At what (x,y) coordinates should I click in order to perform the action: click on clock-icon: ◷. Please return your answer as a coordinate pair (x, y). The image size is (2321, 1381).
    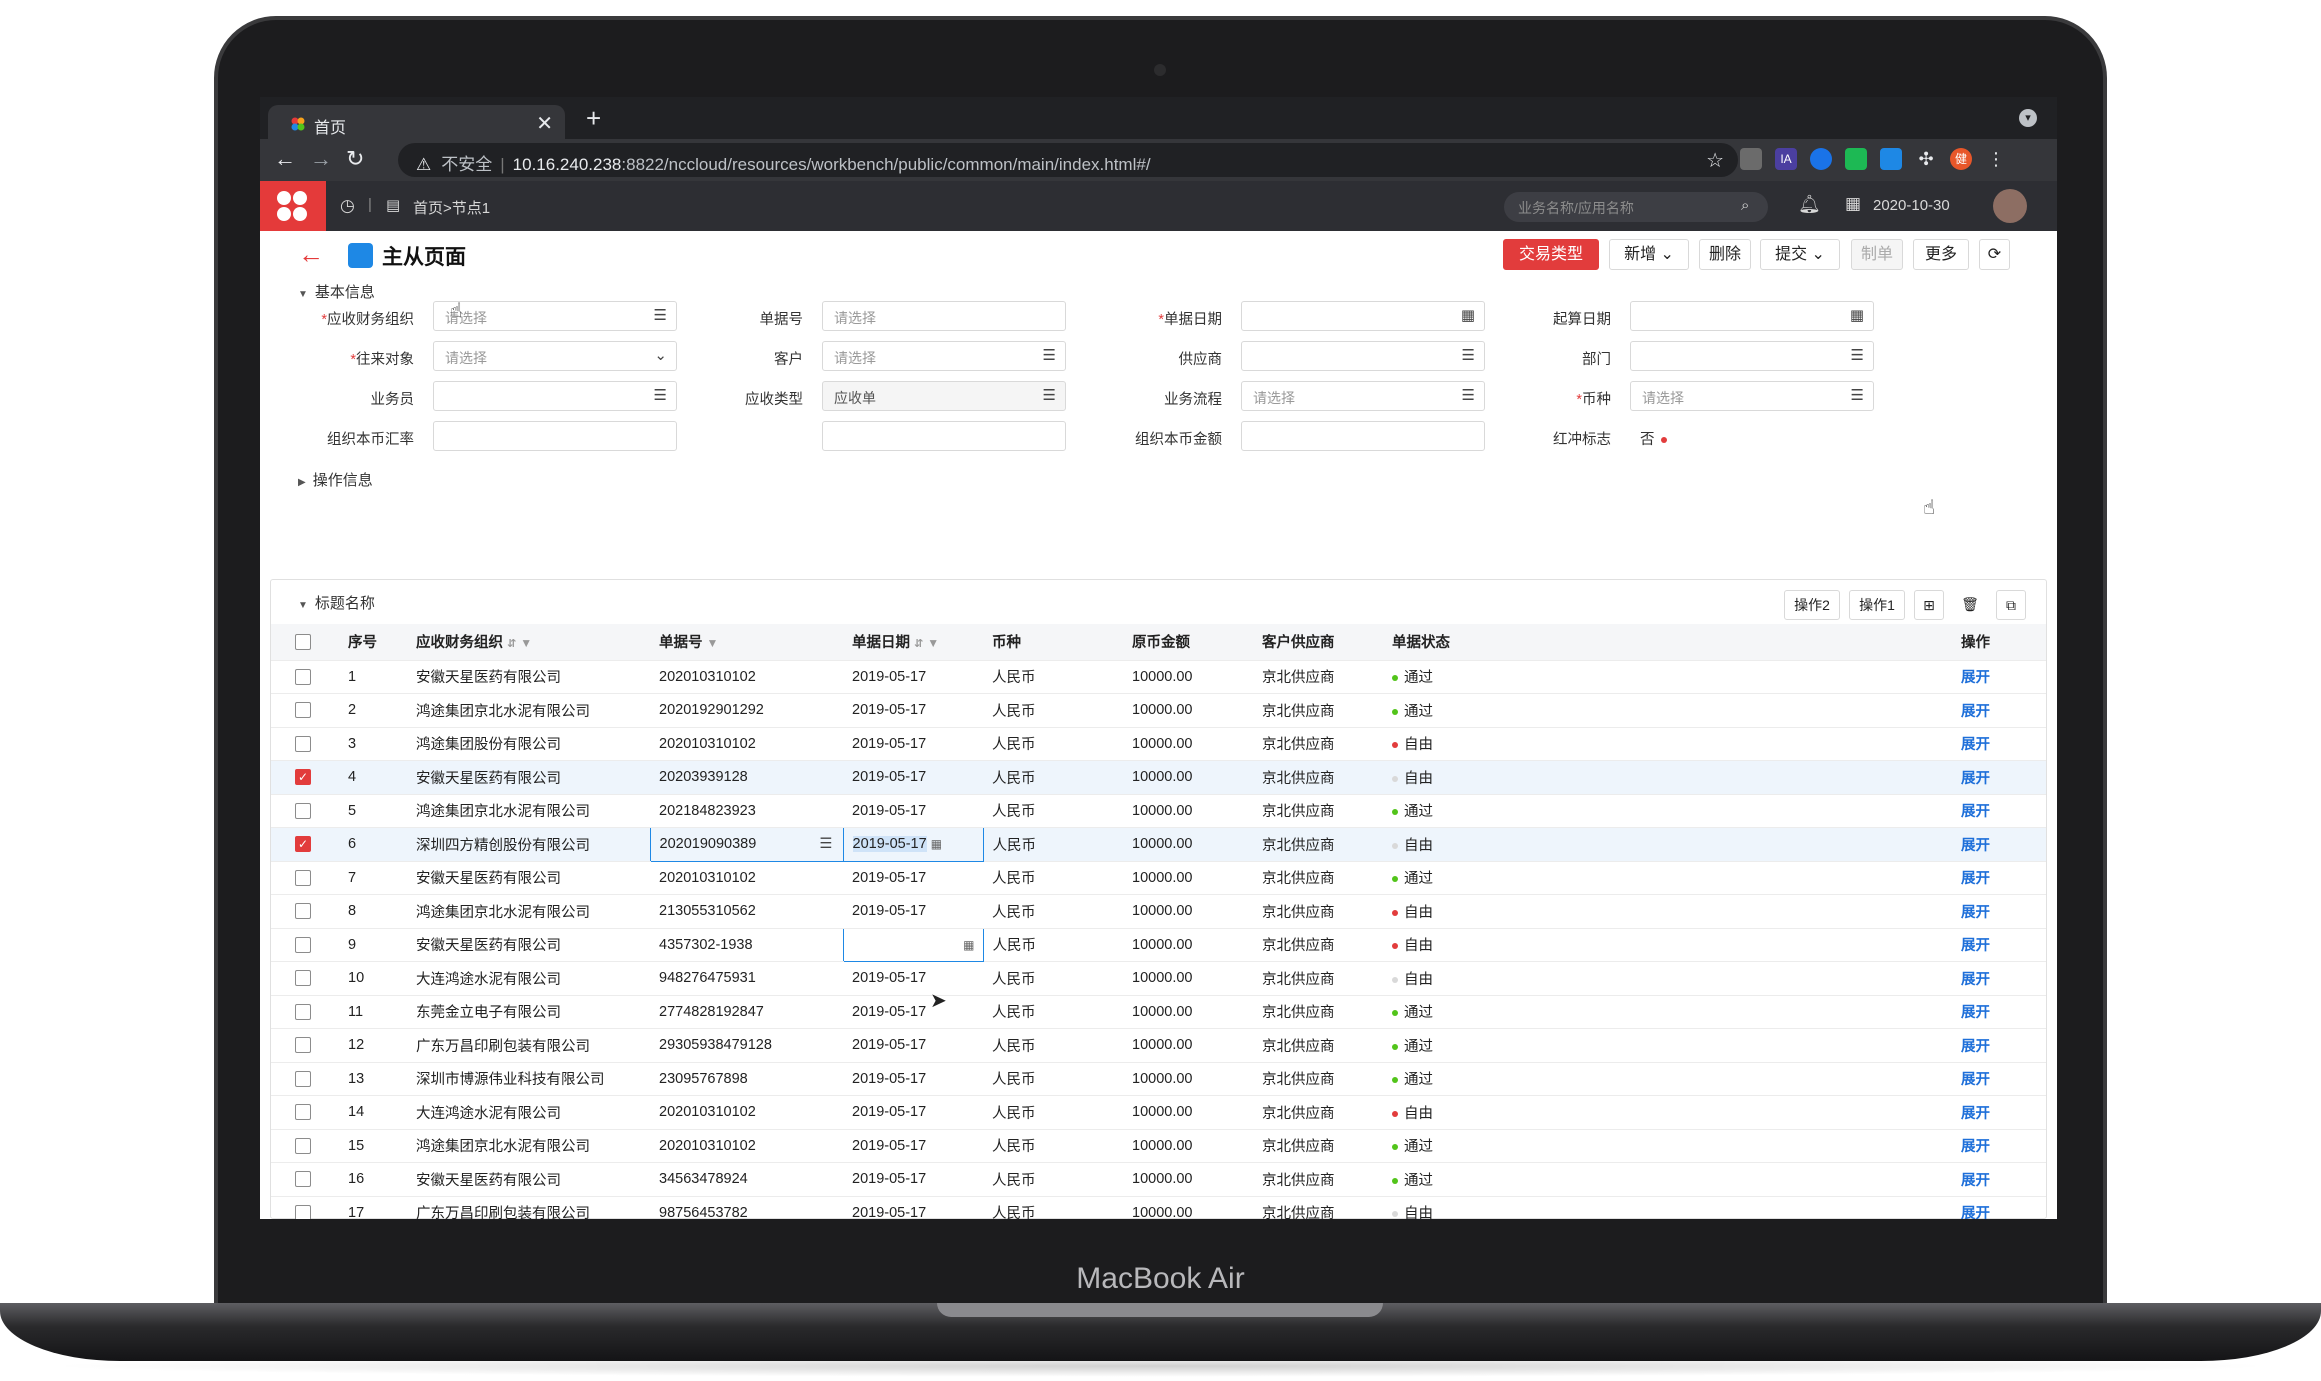
    Looking at the image, I should click on (347, 206).